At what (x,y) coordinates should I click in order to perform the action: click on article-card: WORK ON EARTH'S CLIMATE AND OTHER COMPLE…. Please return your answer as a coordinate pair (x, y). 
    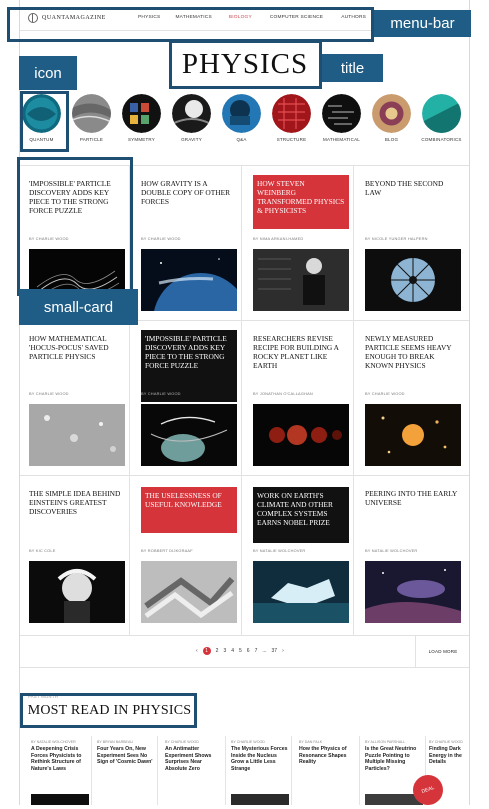
    Looking at the image, I should click on (299, 555).